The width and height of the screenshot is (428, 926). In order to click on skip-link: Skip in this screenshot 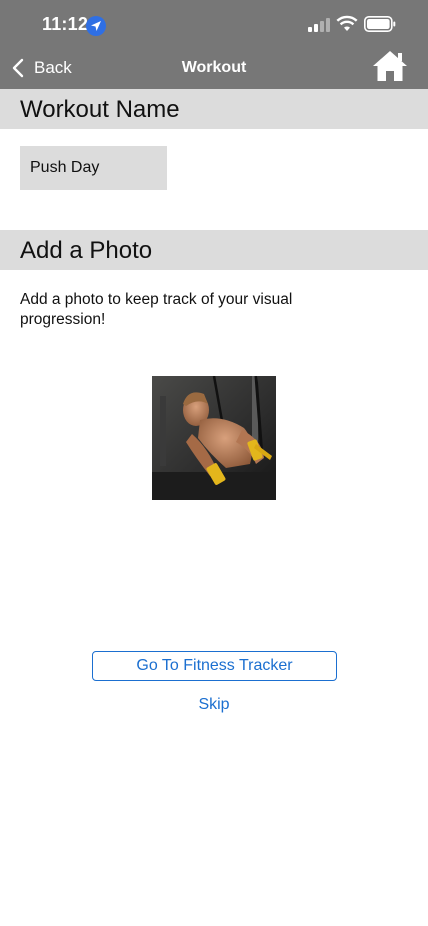, I will do `click(214, 705)`.